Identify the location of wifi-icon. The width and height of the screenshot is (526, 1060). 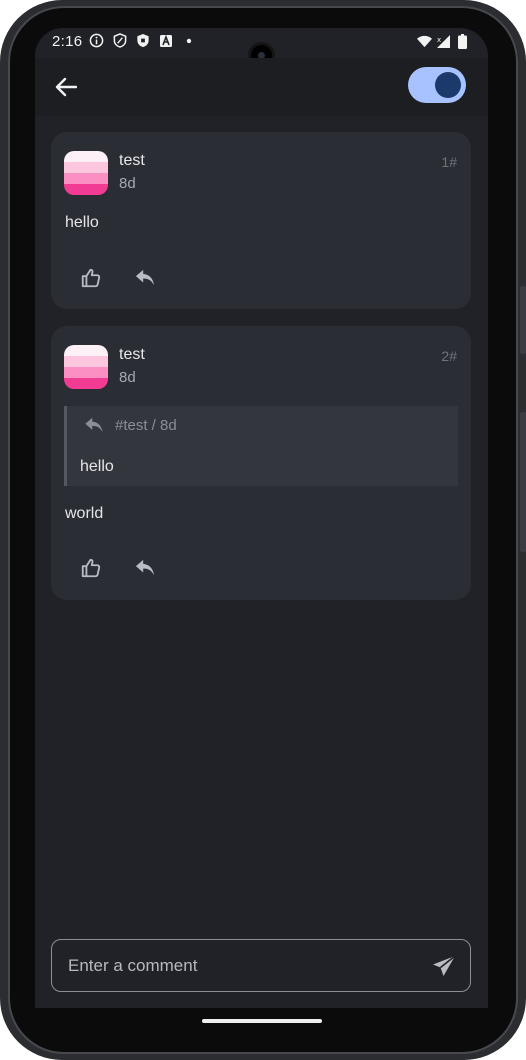
(424, 41).